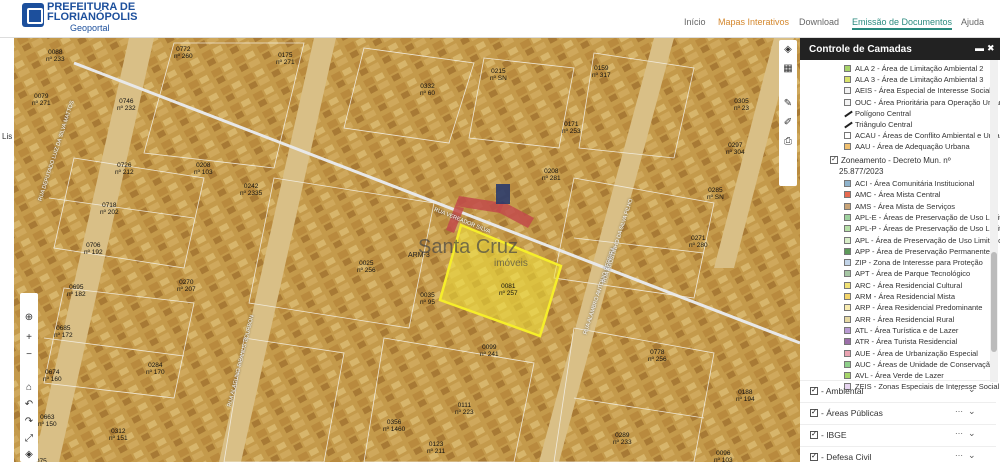 The width and height of the screenshot is (1000, 462). Describe the element at coordinates (788, 50) in the screenshot. I see `layers-icon: ◈` at that location.